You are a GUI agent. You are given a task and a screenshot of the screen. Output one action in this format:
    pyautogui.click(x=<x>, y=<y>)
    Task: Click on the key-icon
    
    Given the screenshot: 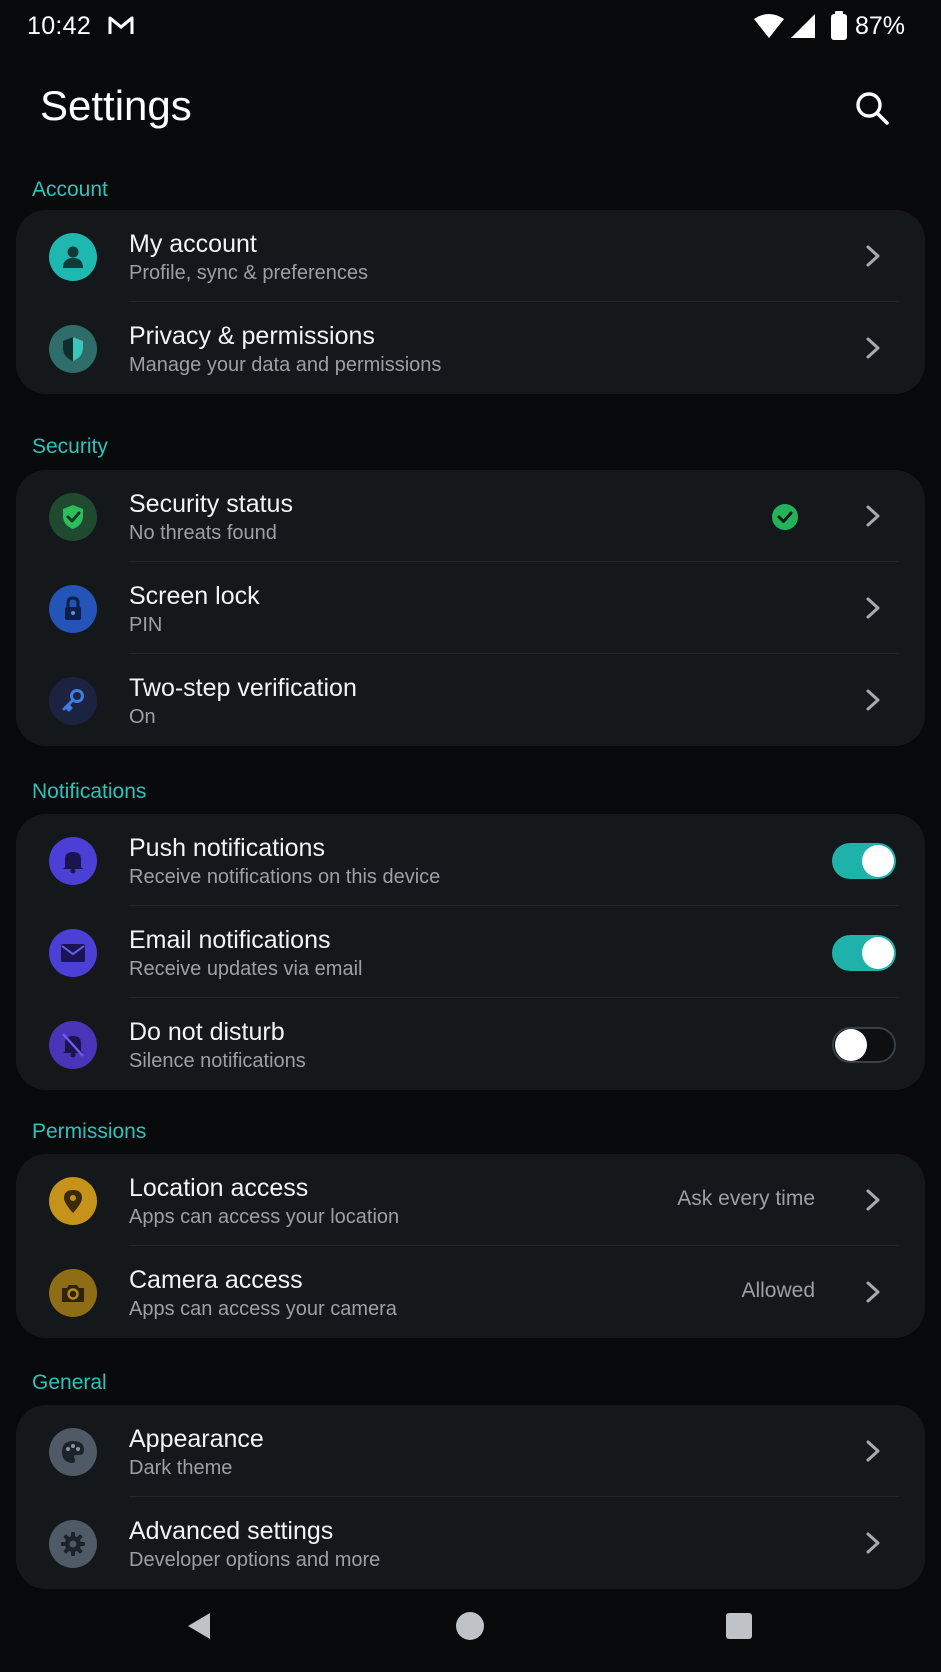 What is the action you would take?
    pyautogui.click(x=73, y=701)
    